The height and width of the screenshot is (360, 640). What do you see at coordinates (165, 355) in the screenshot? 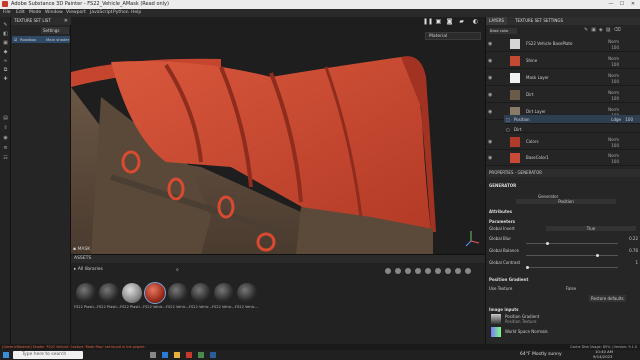
I see `edge-icon` at bounding box center [165, 355].